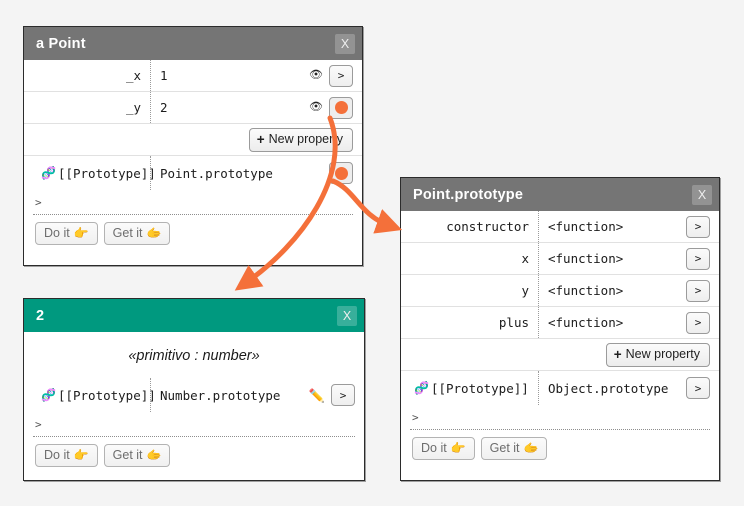 Image resolution: width=744 pixels, height=506 pixels. I want to click on property-key-label: plus, so click(513, 322).